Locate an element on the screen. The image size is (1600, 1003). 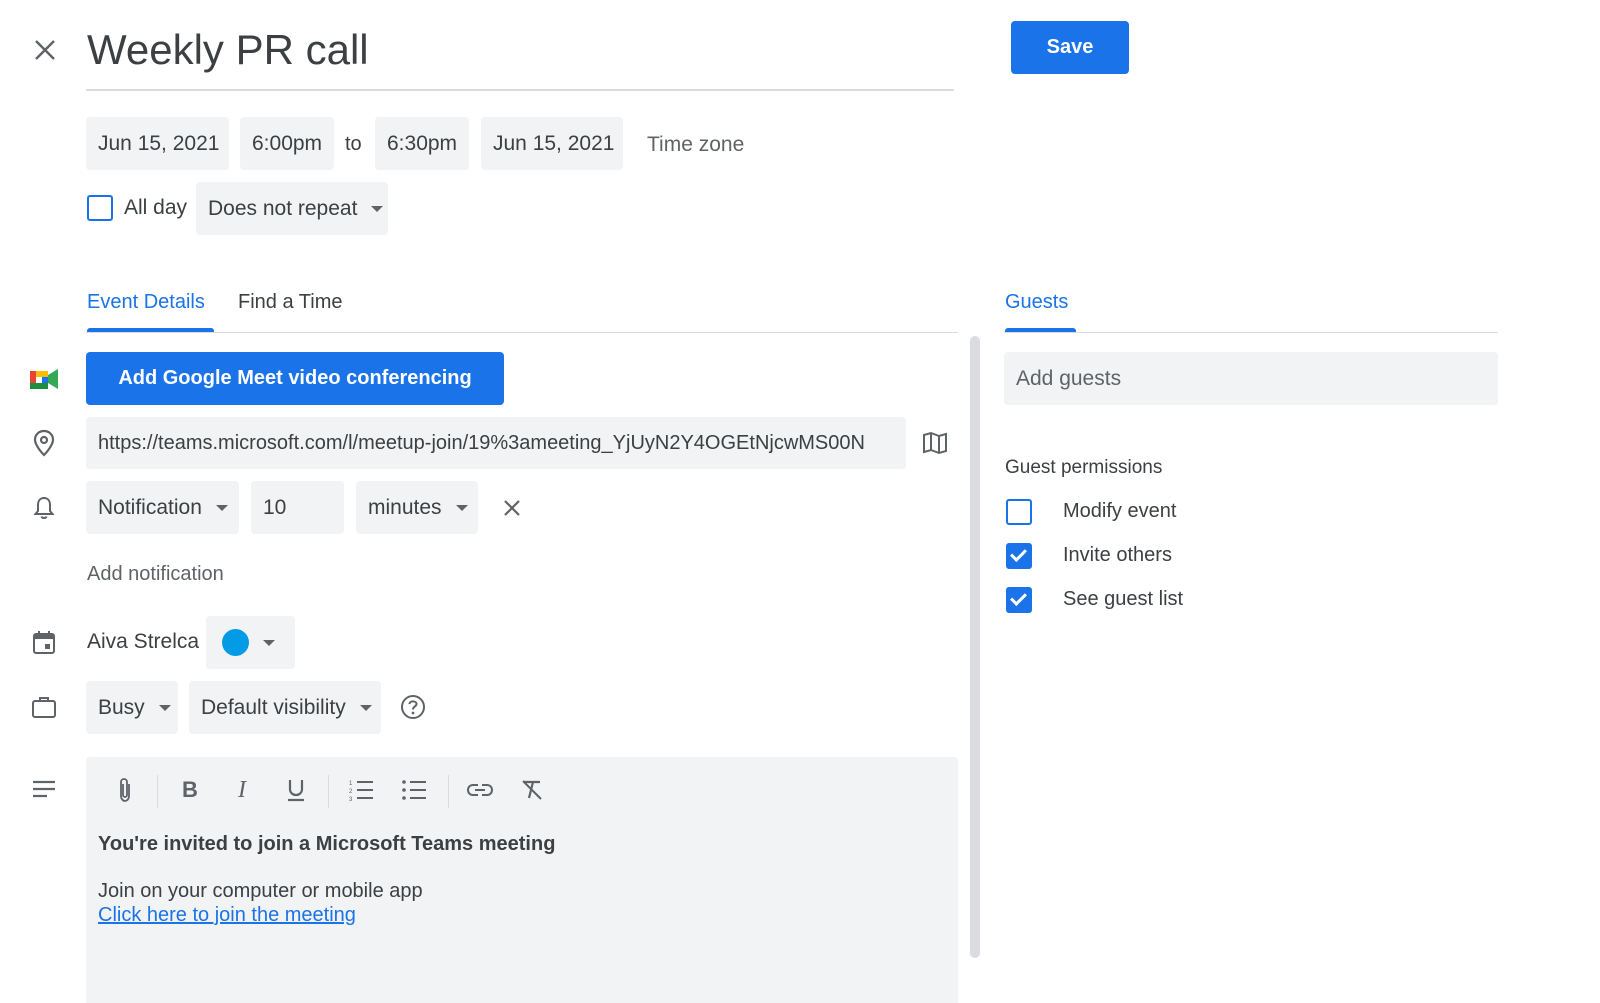
notification-amount-value: 10 is located at coordinates (275, 507).